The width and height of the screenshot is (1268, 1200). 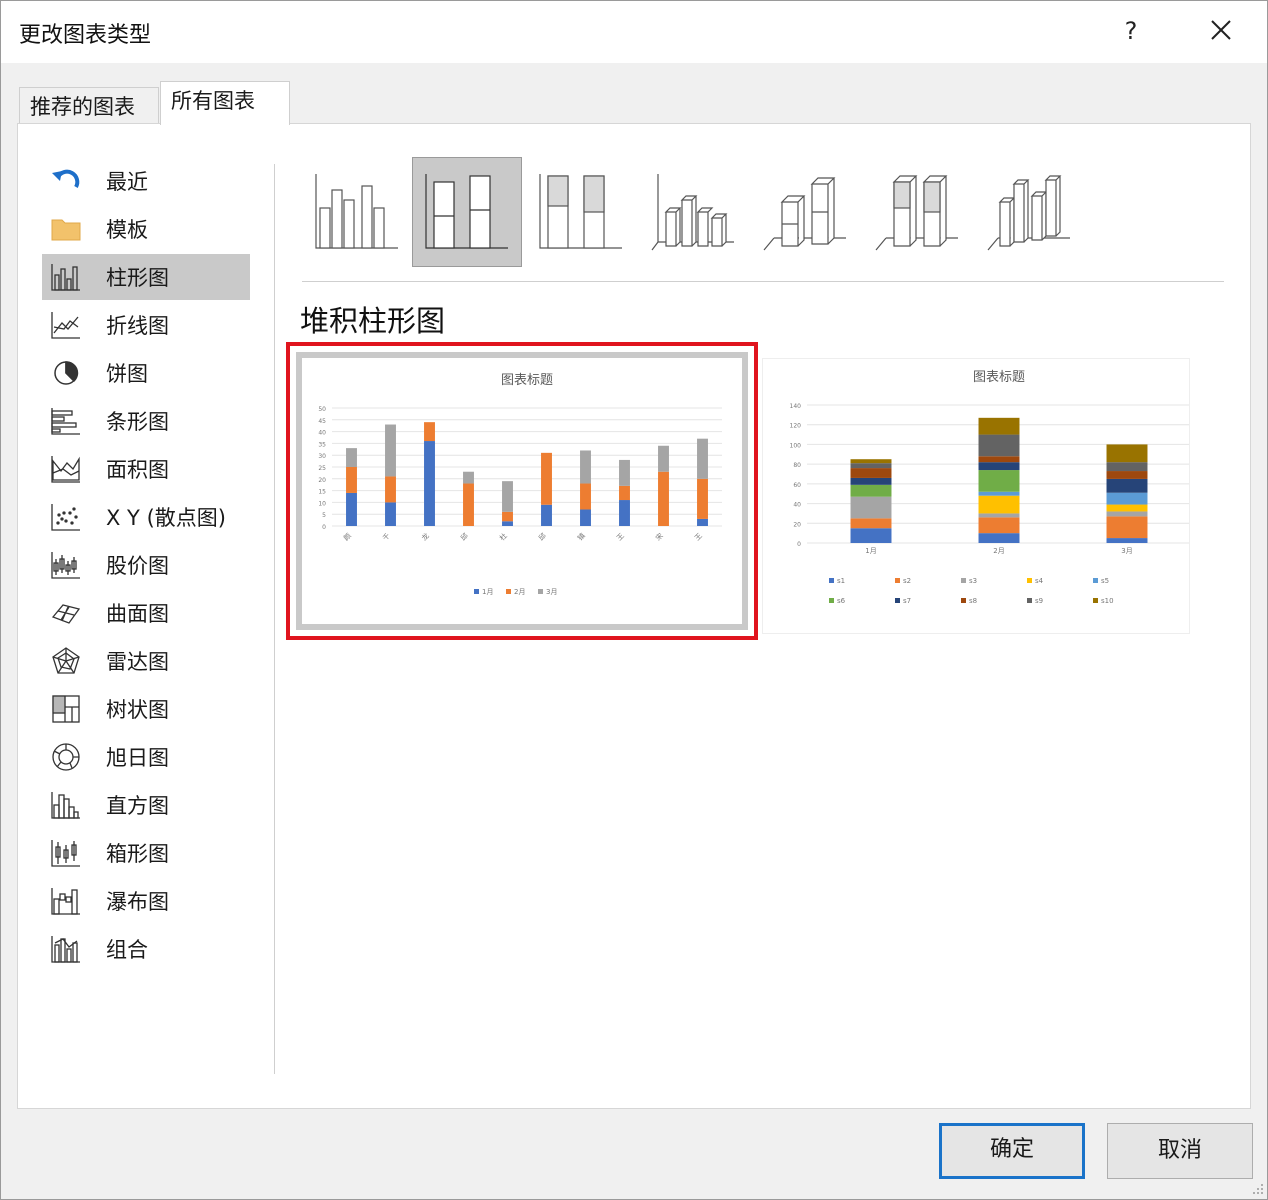 I want to click on category-label: 条形图, so click(x=137, y=422).